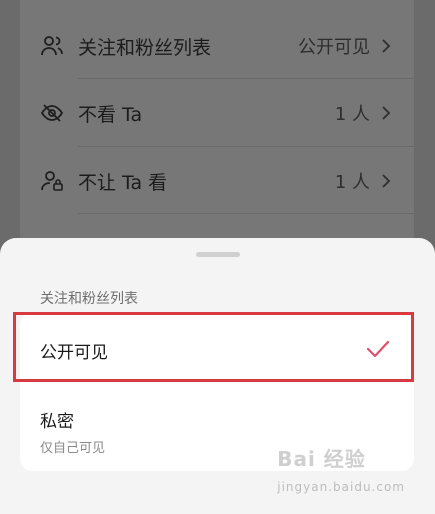 The image size is (435, 514). What do you see at coordinates (123, 182) in the screenshot?
I see `settings-row-label: 不让 Ta 看` at bounding box center [123, 182].